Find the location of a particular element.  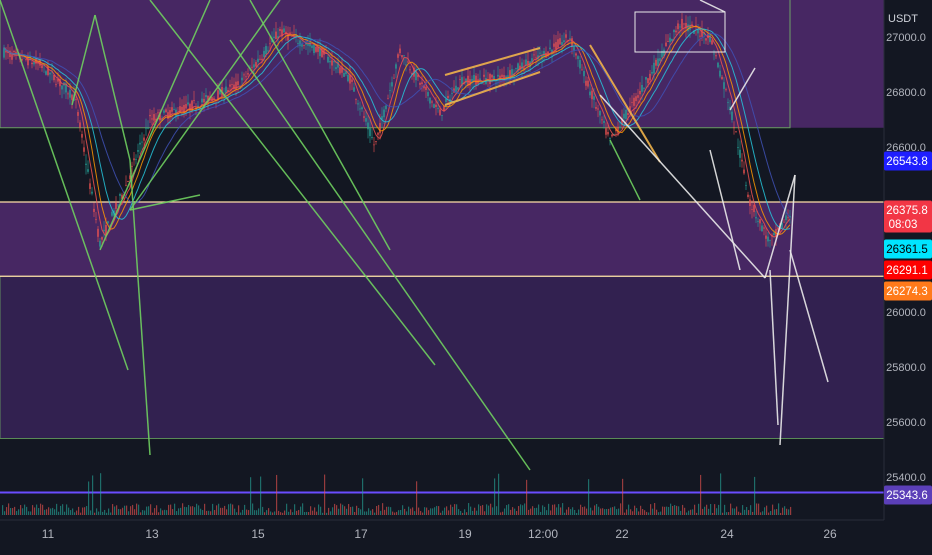

price-badge-label: 26361.5 is located at coordinates (907, 250).